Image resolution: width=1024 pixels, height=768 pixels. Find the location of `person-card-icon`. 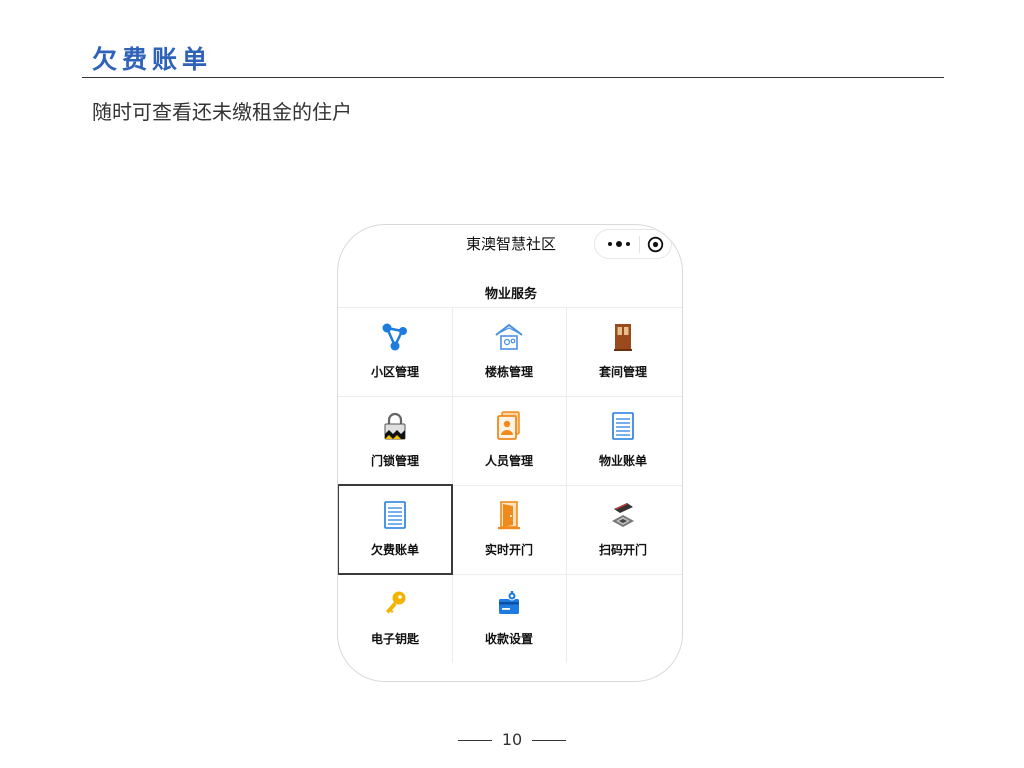

person-card-icon is located at coordinates (508, 425).